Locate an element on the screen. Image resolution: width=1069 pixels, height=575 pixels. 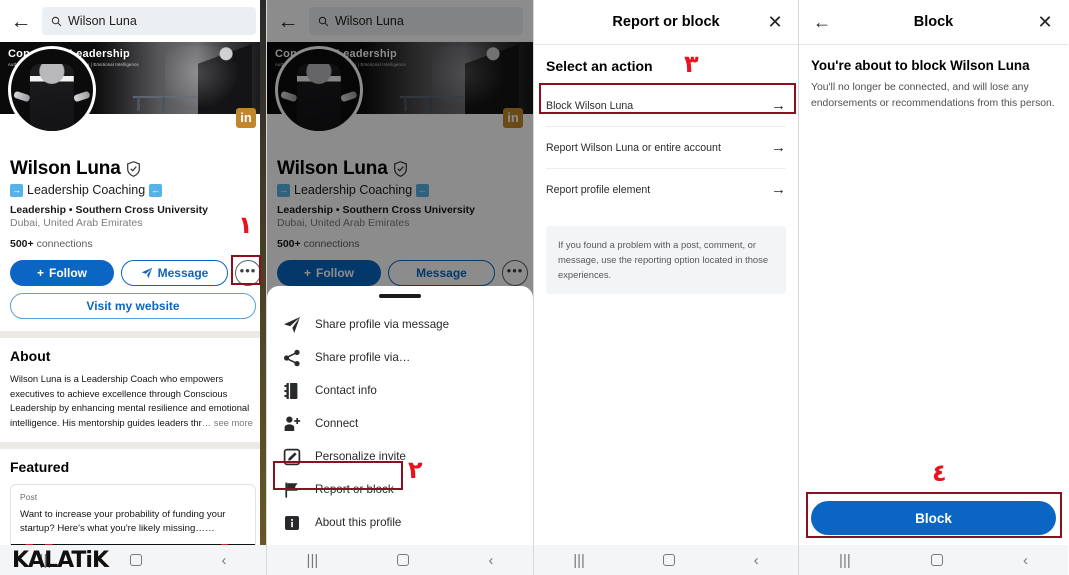
menu-item-about-this-profile: About this profile is located at coordinates (400, 522).